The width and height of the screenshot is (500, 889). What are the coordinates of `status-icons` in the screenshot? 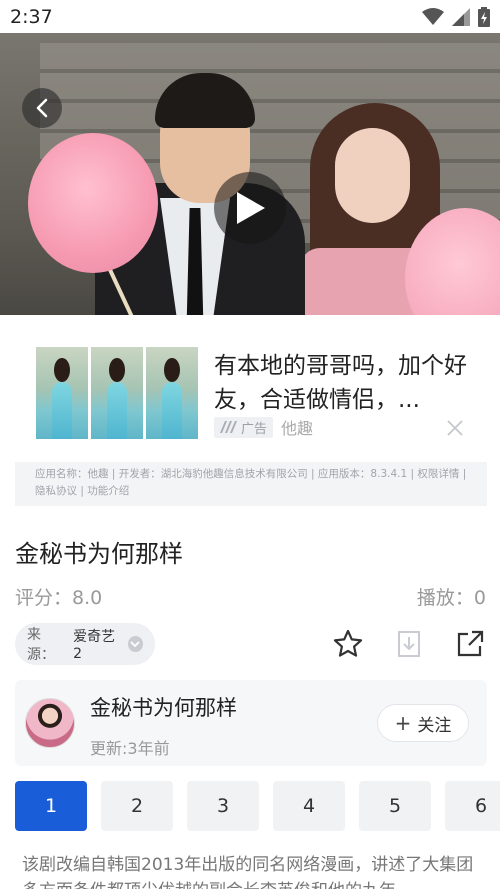 It's located at (456, 16).